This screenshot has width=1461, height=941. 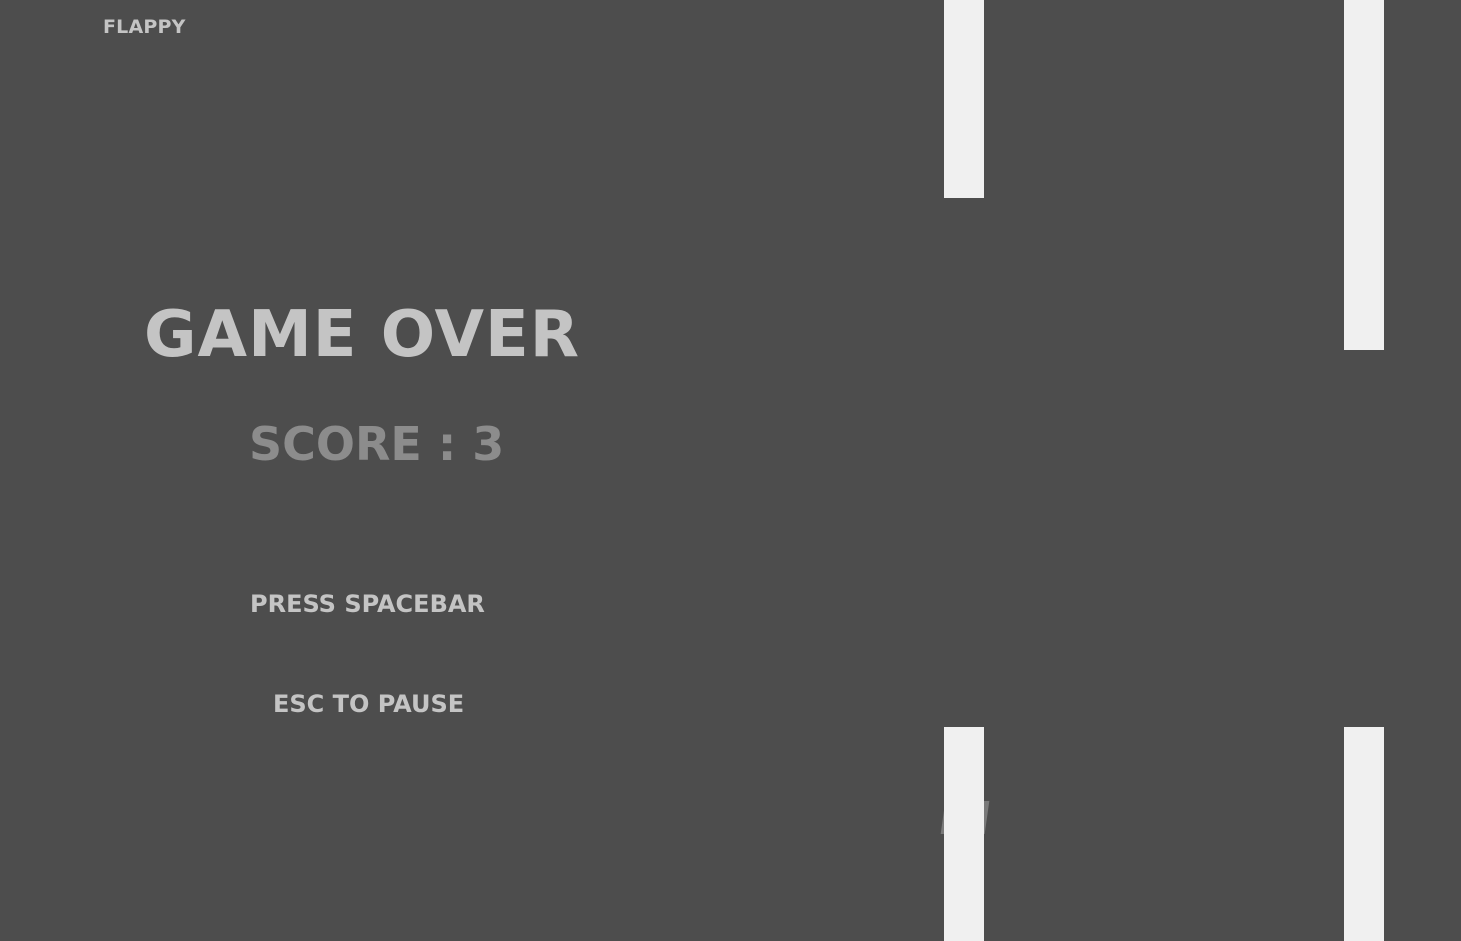 What do you see at coordinates (377, 444) in the screenshot?
I see `score-display: SCORE : 3` at bounding box center [377, 444].